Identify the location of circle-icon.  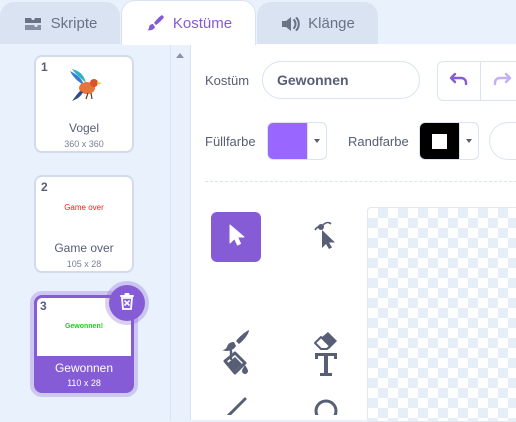
(326, 407).